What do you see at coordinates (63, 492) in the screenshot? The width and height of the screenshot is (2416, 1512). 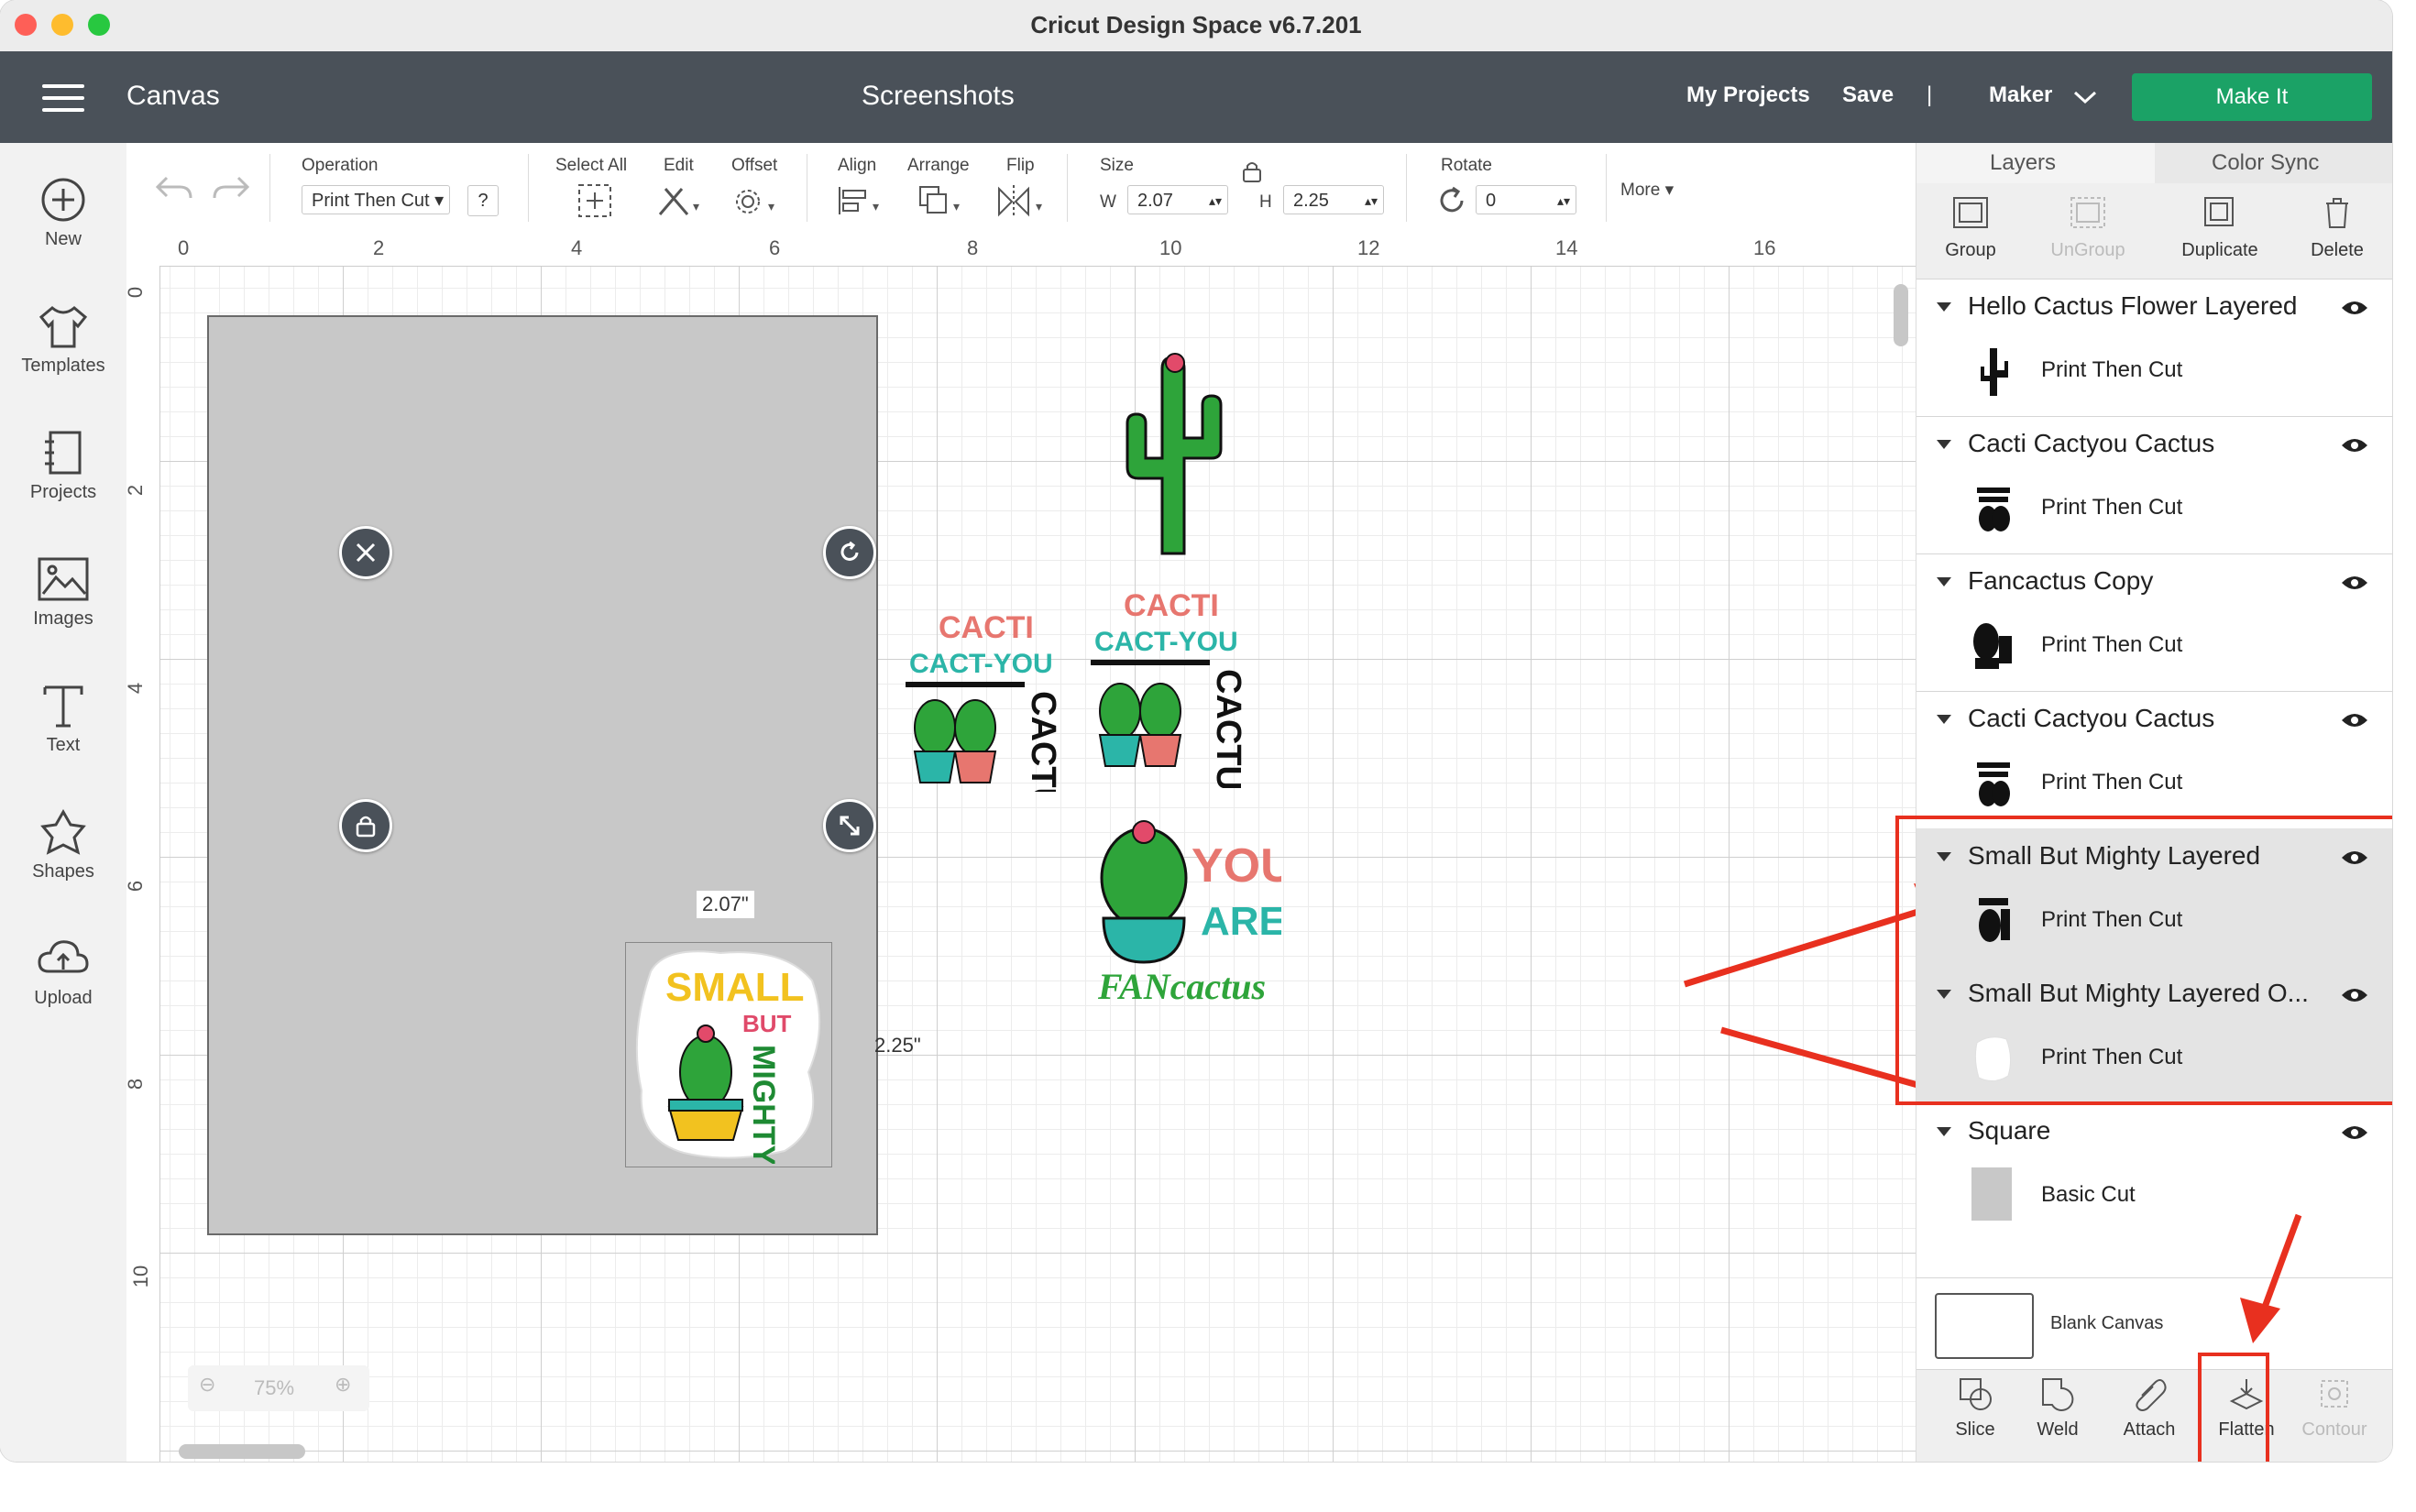 I see `projects-label: Projects` at bounding box center [63, 492].